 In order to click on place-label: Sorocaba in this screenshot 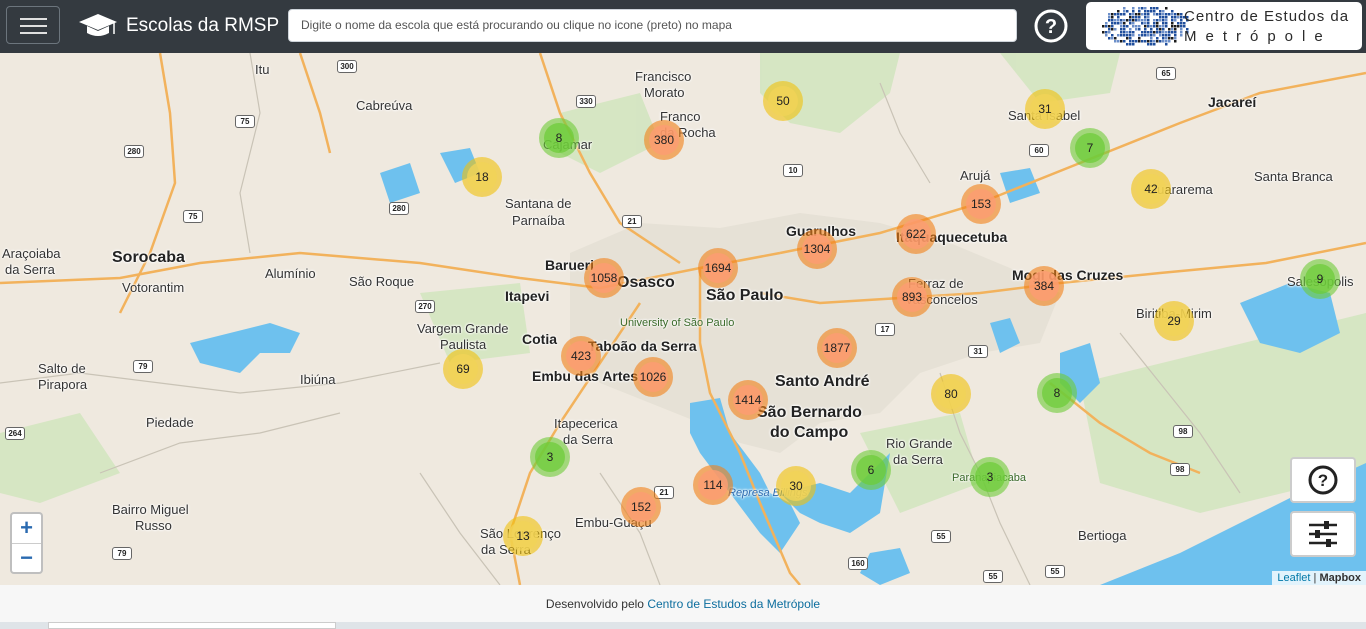, I will do `click(148, 257)`.